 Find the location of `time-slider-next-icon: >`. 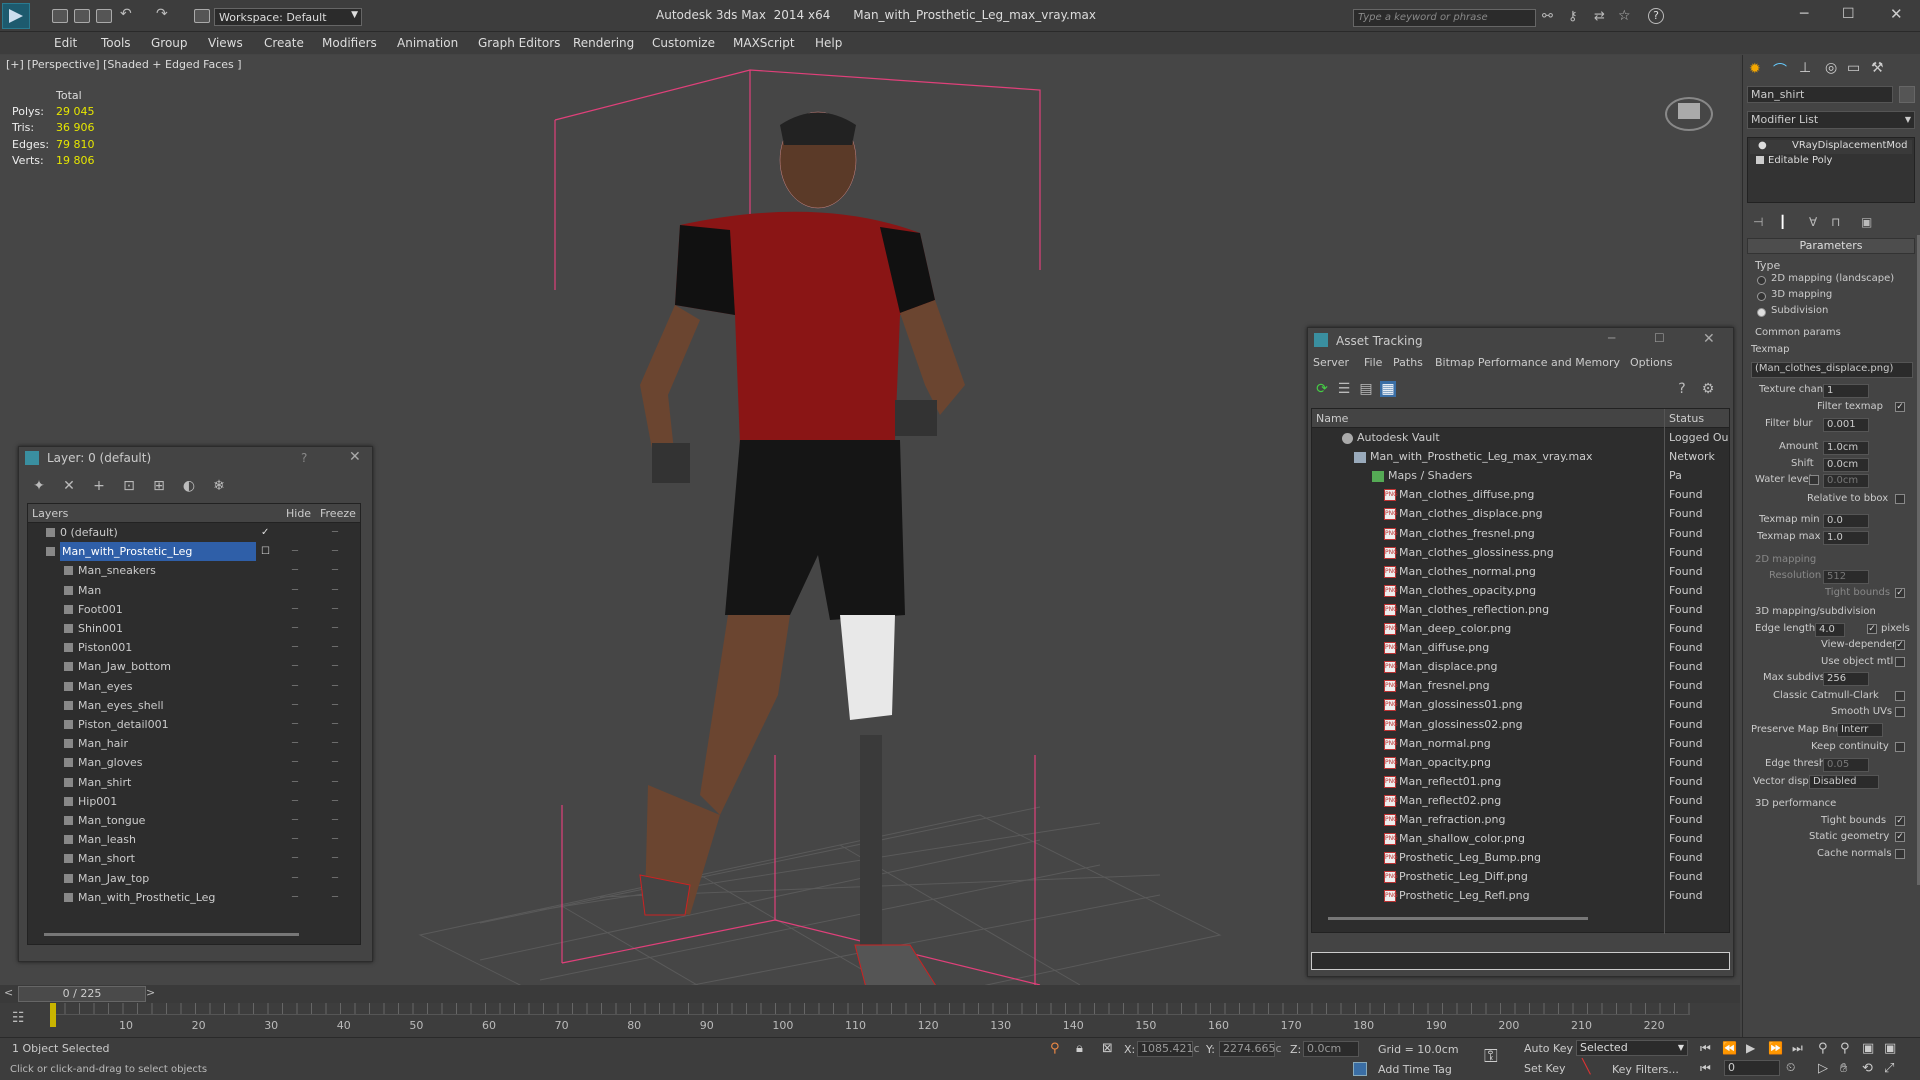

time-slider-next-icon: > is located at coordinates (150, 992).